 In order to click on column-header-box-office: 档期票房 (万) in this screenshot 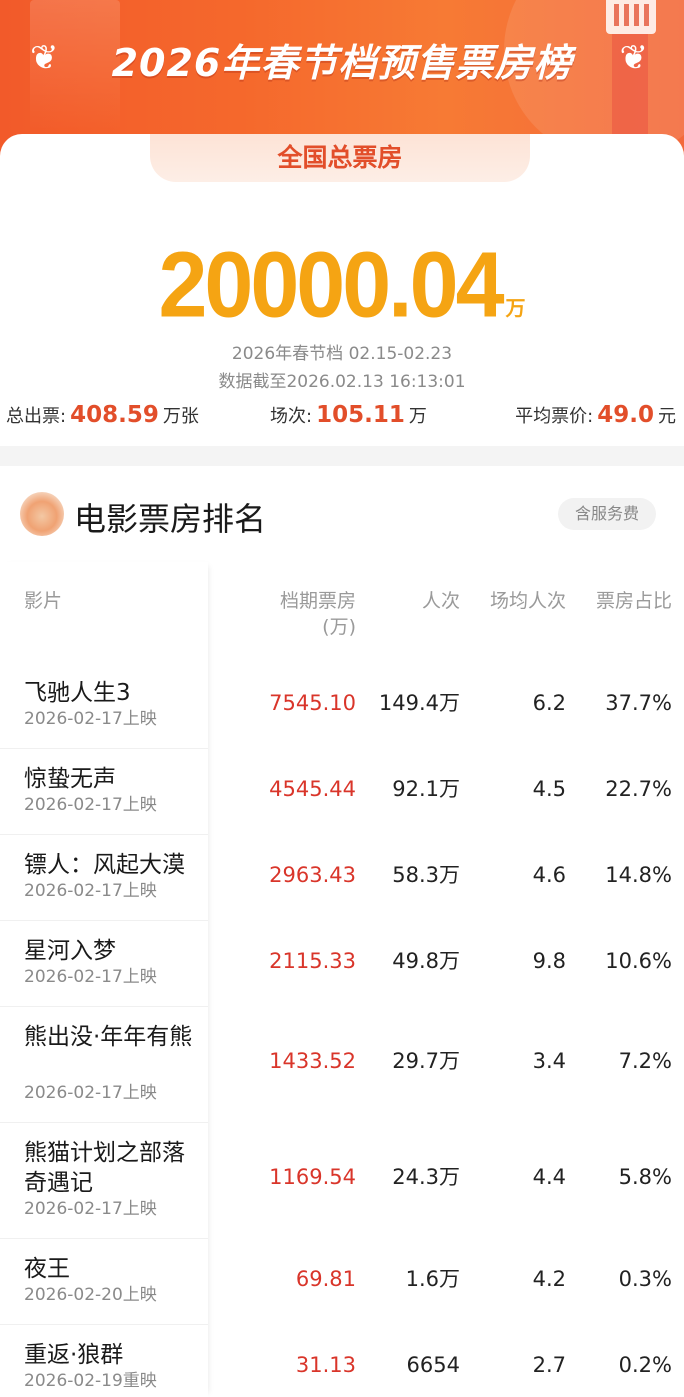, I will do `click(303, 614)`.